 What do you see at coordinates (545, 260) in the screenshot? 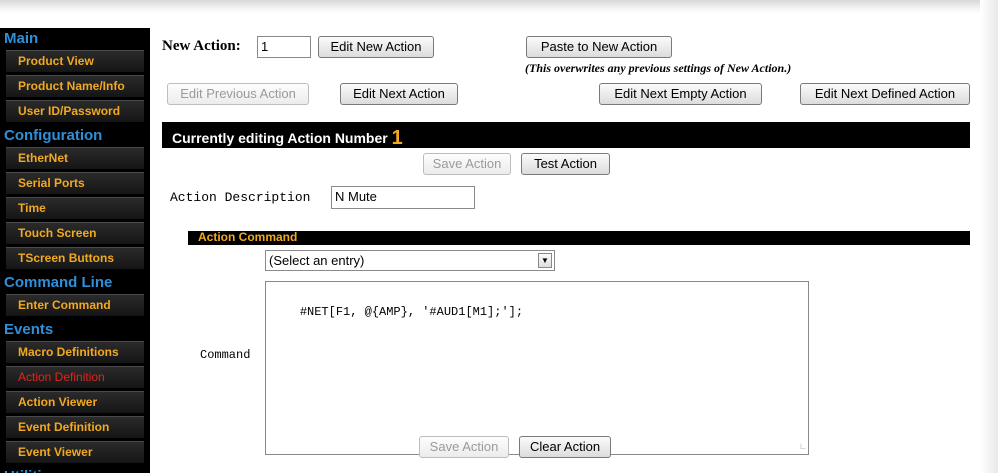
I see `chevron-down-icon: ▼` at bounding box center [545, 260].